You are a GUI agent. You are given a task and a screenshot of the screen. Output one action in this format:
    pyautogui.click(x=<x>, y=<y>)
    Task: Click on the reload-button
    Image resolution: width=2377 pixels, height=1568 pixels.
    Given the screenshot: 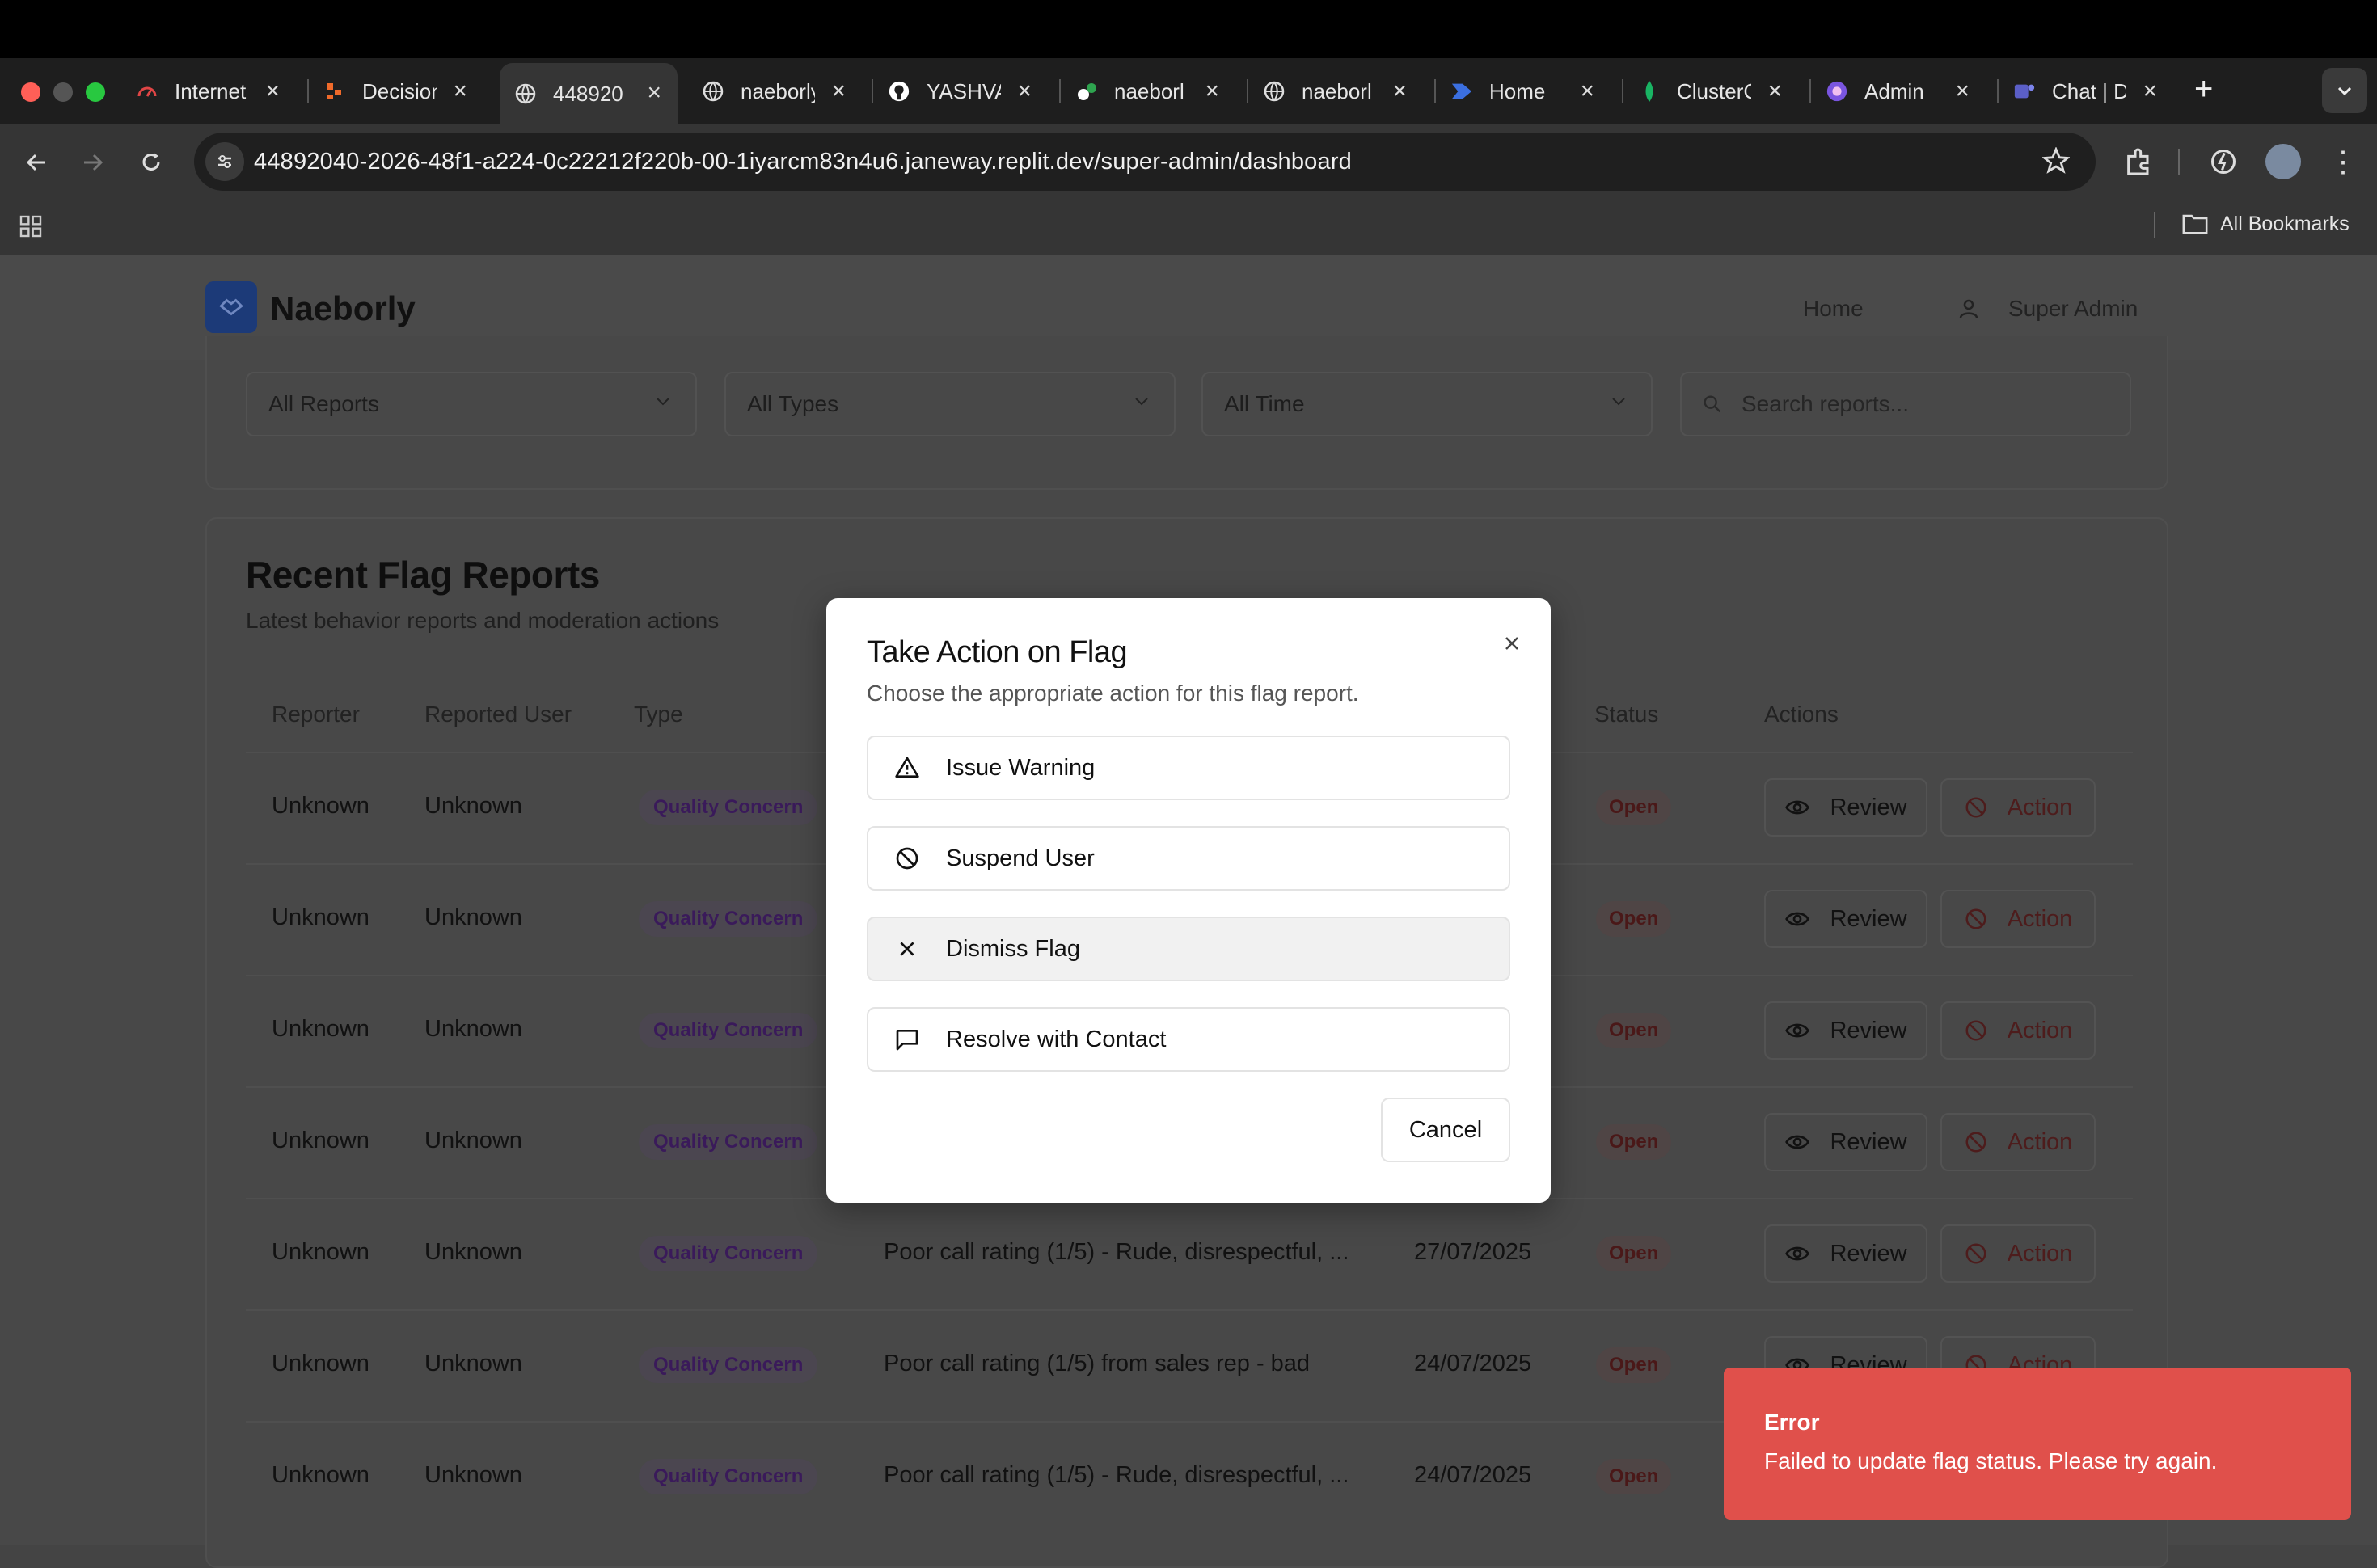 What is the action you would take?
    pyautogui.click(x=151, y=162)
    